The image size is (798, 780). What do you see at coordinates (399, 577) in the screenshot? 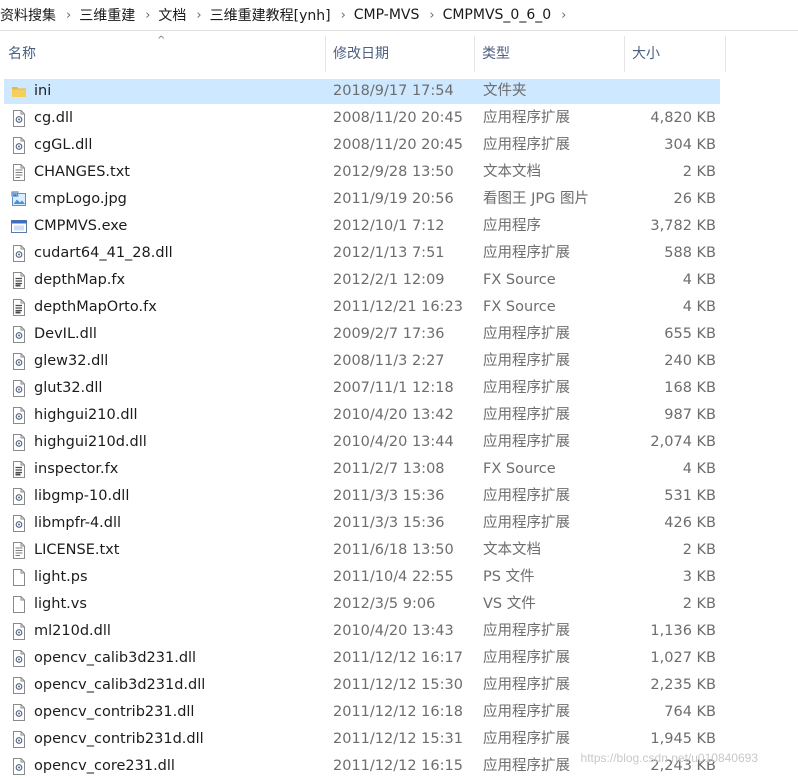
I see `file-row: light.ps 2011/10/4 22:55 PS 文件 3 KB` at bounding box center [399, 577].